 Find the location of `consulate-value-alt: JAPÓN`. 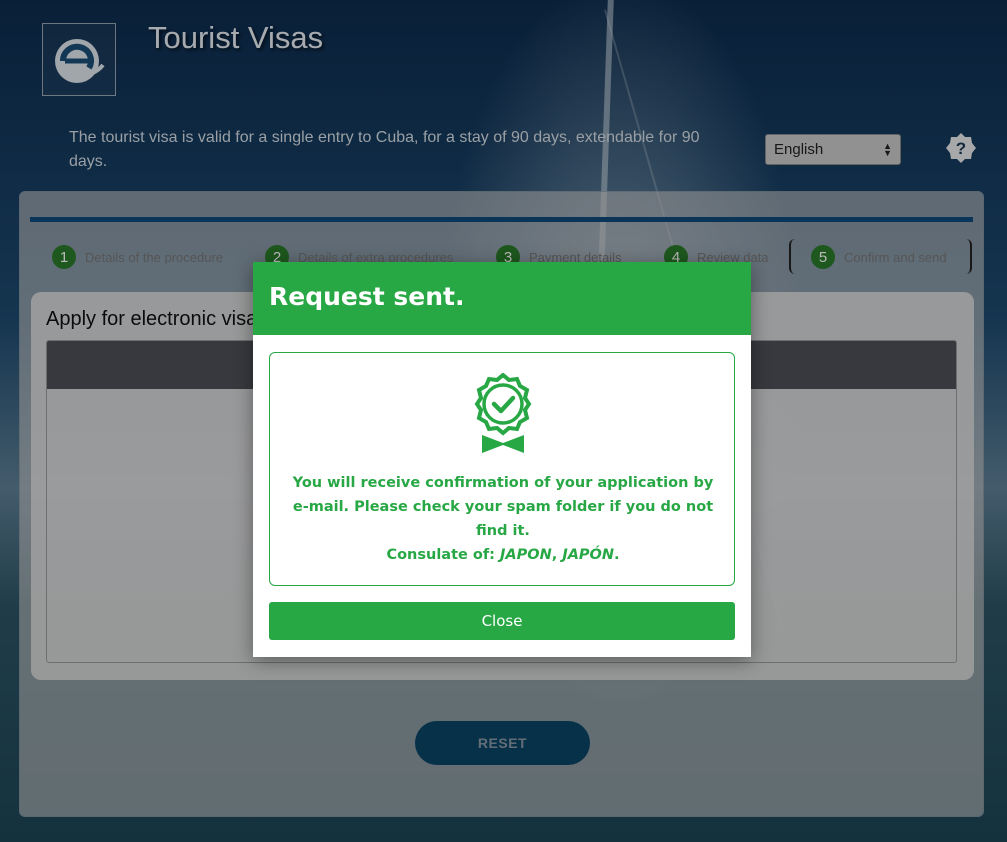

consulate-value-alt: JAPÓN is located at coordinates (588, 555).